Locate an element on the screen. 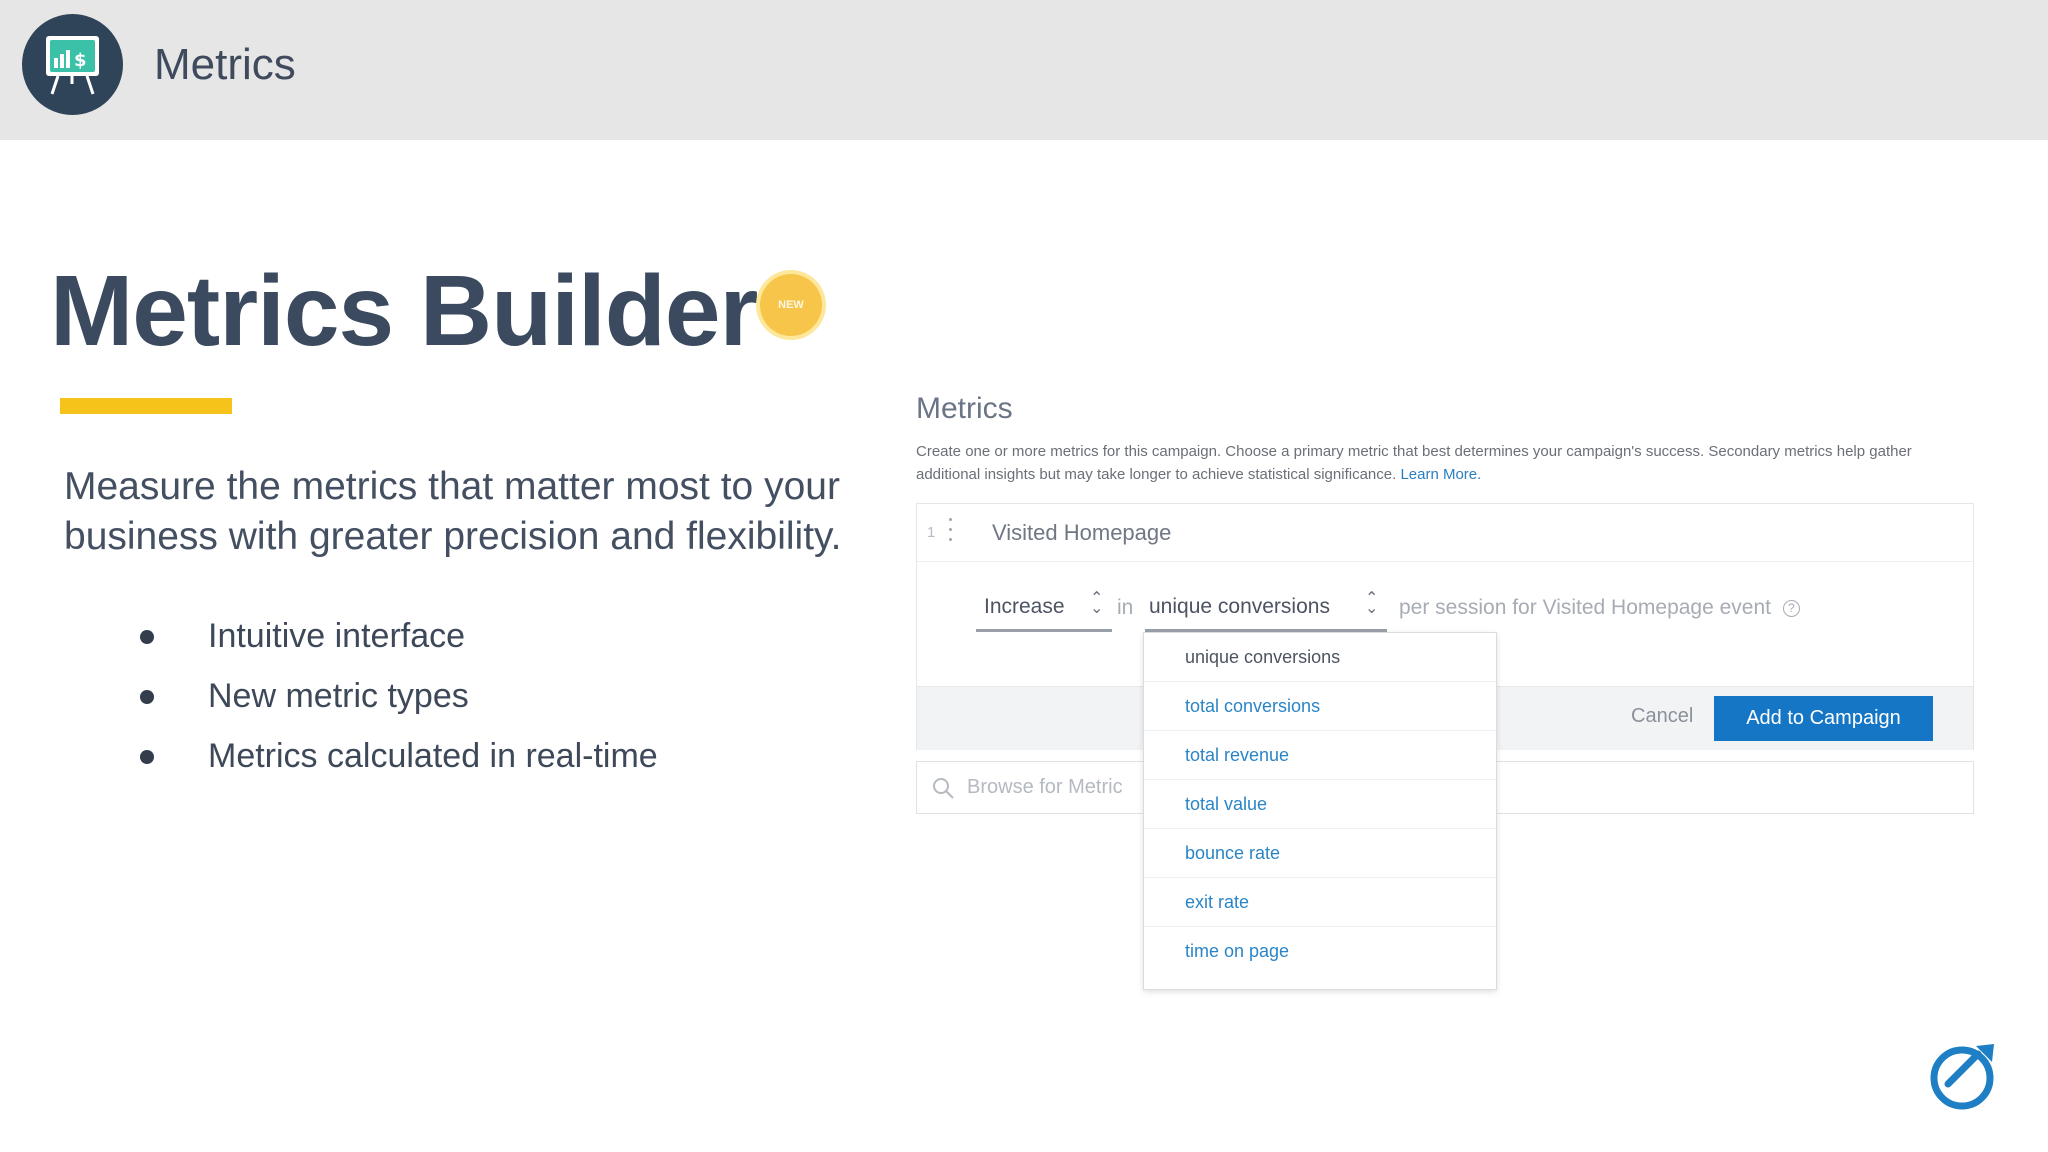  dropdown-option: unique conversions is located at coordinates (1320, 657).